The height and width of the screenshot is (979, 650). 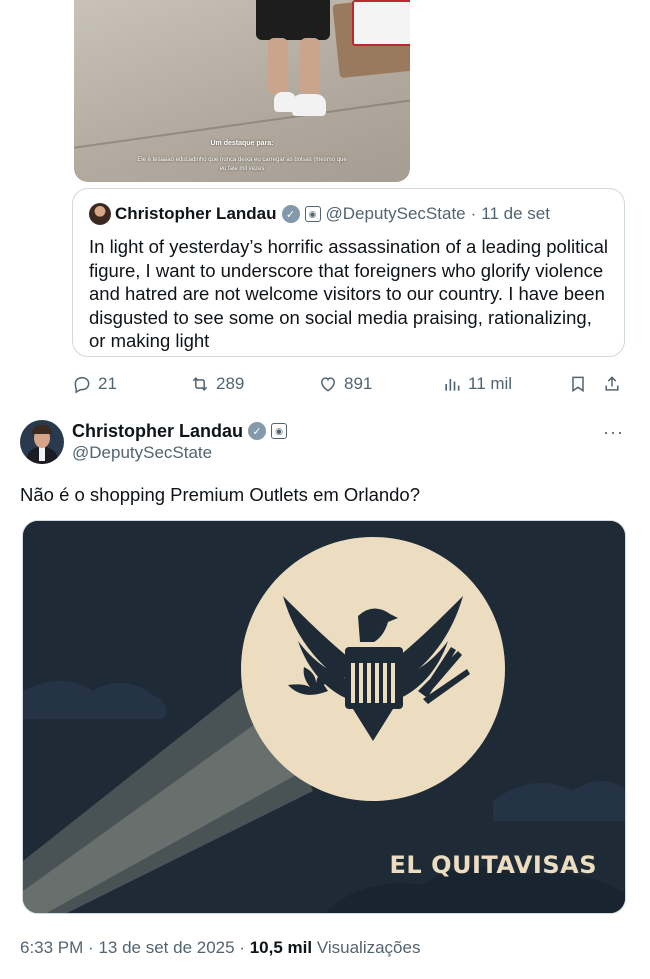 What do you see at coordinates (42, 429) in the screenshot?
I see `avatar-hair` at bounding box center [42, 429].